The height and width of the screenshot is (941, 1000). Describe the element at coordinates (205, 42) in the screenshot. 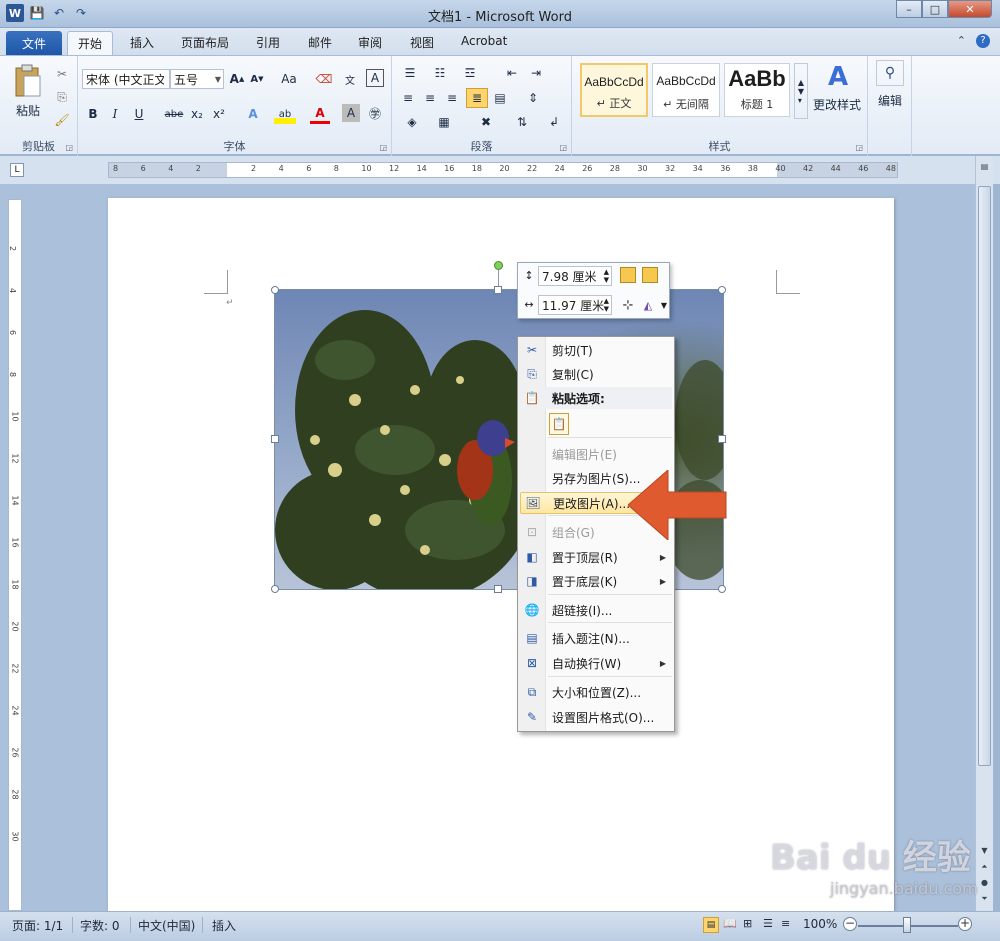

I see `tab-page-layout: 页面布局` at that location.